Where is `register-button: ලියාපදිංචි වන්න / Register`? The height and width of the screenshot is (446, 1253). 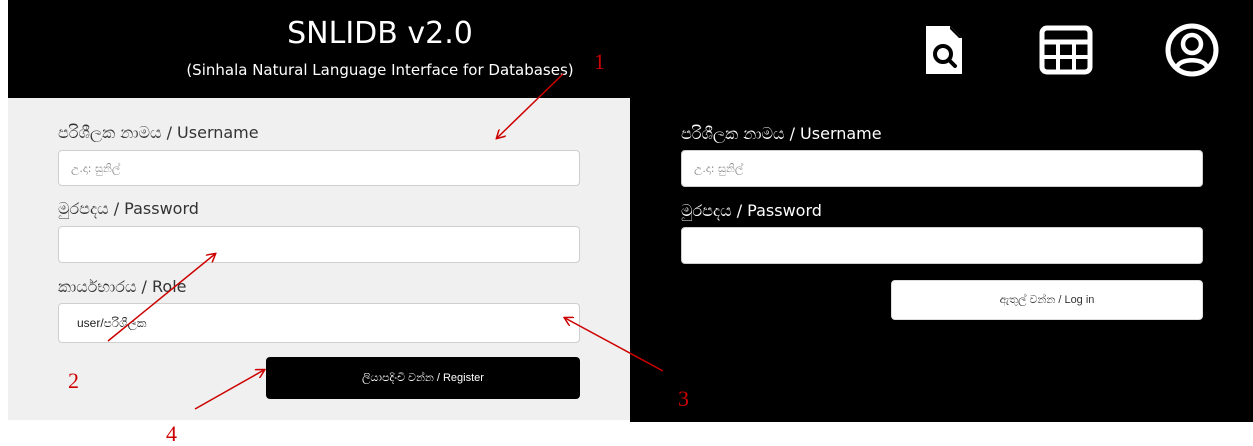 register-button: ලියාපදිංචි වන්න / Register is located at coordinates (423, 378).